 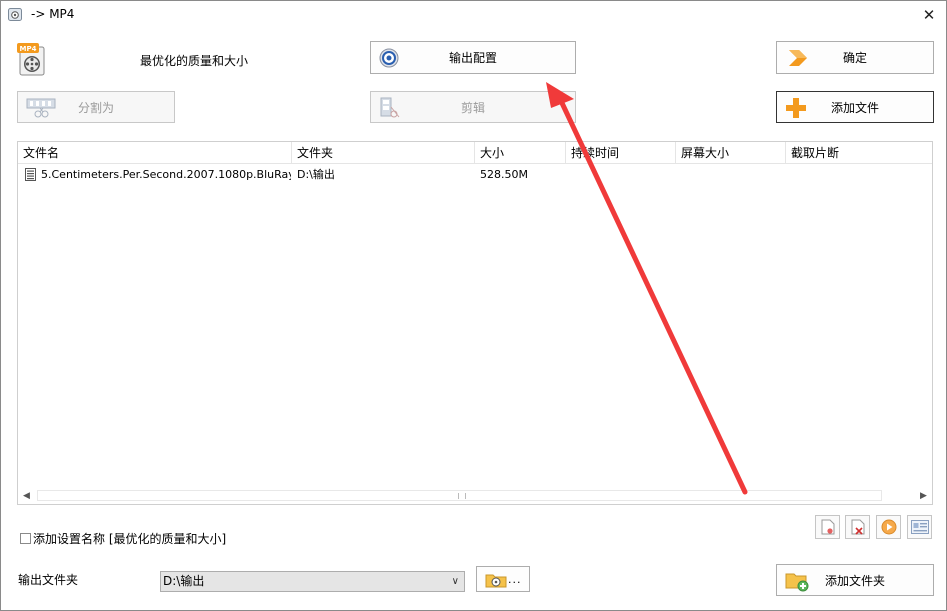 What do you see at coordinates (473, 15) in the screenshot?
I see `title-bar: -> MP4 ✕` at bounding box center [473, 15].